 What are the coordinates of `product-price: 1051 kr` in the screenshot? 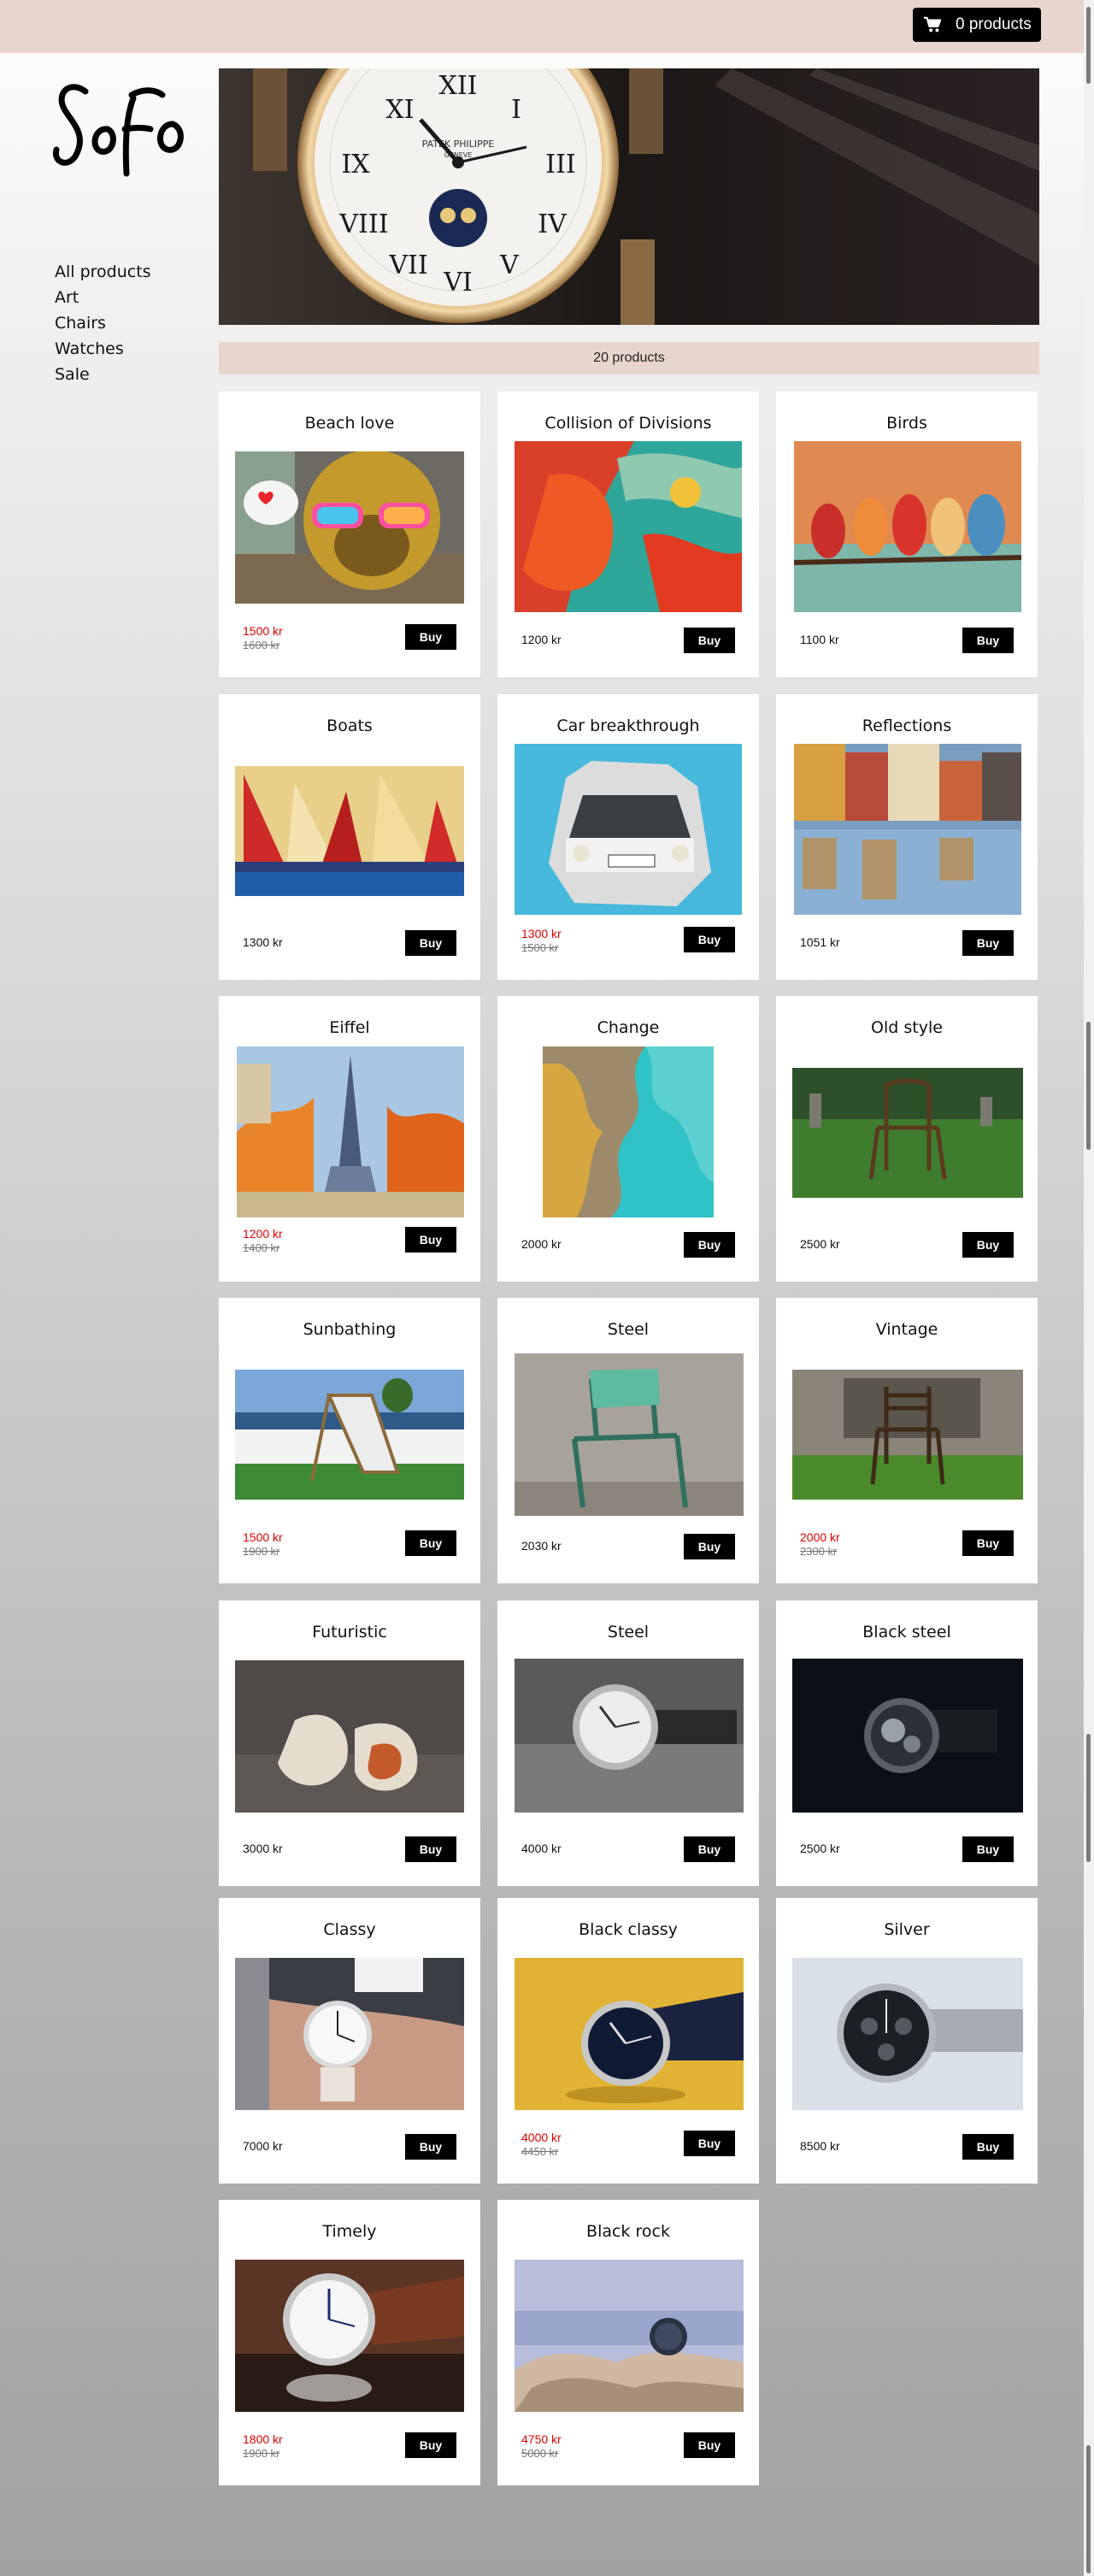 It's located at (820, 942).